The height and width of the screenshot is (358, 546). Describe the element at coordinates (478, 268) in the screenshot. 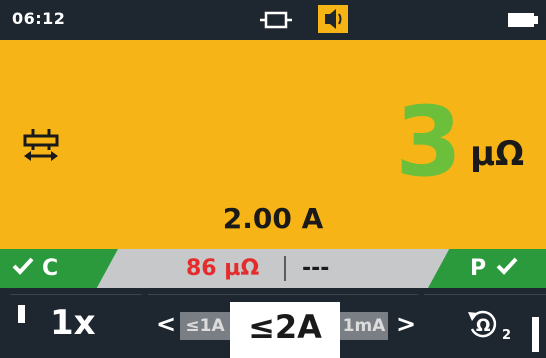

I see `badge-letter-p: P` at that location.